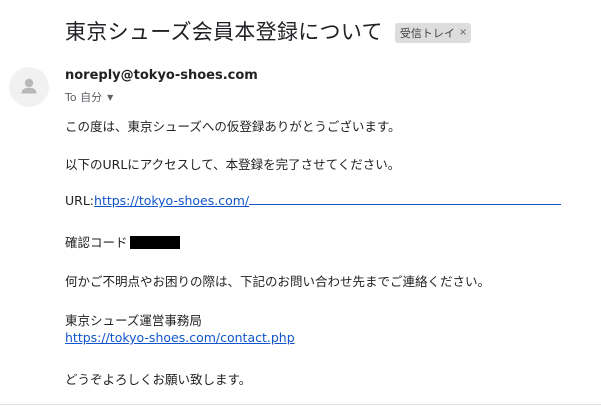 Image resolution: width=601 pixels, height=408 pixels. I want to click on inbox-label-chip: 受信トレイ ×, so click(433, 32).